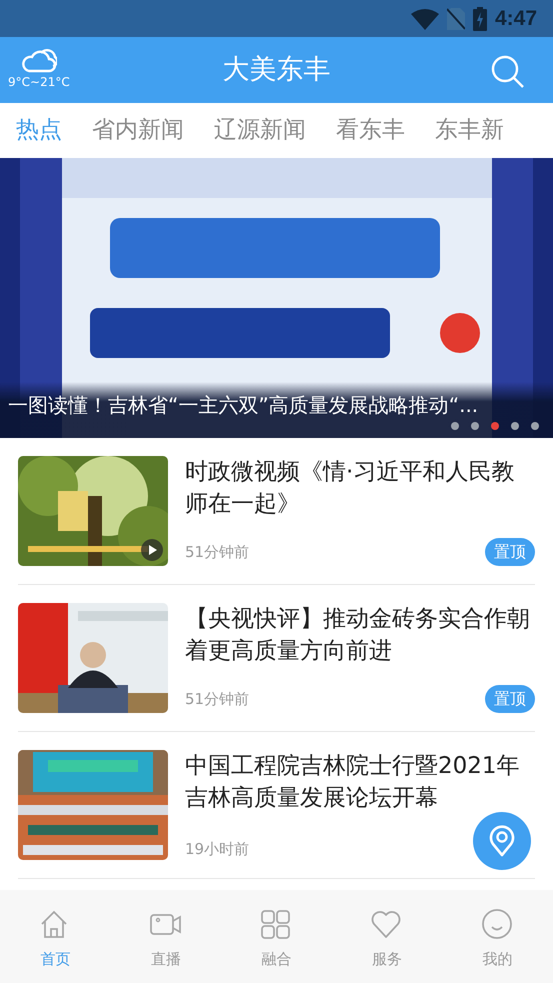 Image resolution: width=553 pixels, height=983 pixels. Describe the element at coordinates (469, 130) in the screenshot. I see `category-tab: 东丰新` at that location.